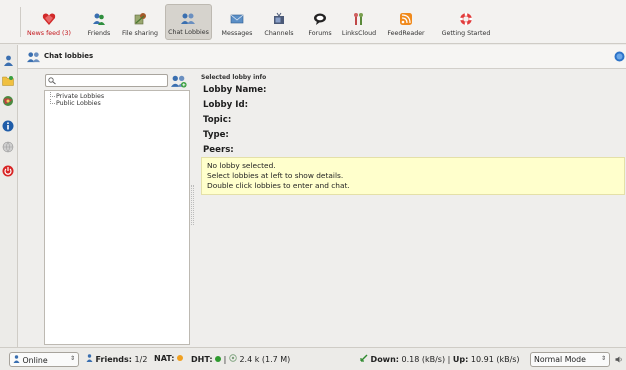 The image size is (626, 370). What do you see at coordinates (359, 19) in the screenshot?
I see `links-cloud-icon` at bounding box center [359, 19].